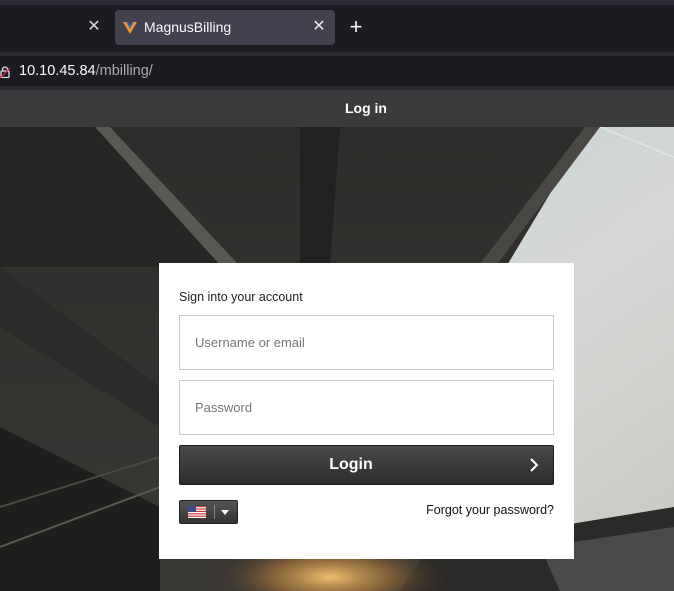  I want to click on forgot-password-link: Forgot your password?, so click(490, 510).